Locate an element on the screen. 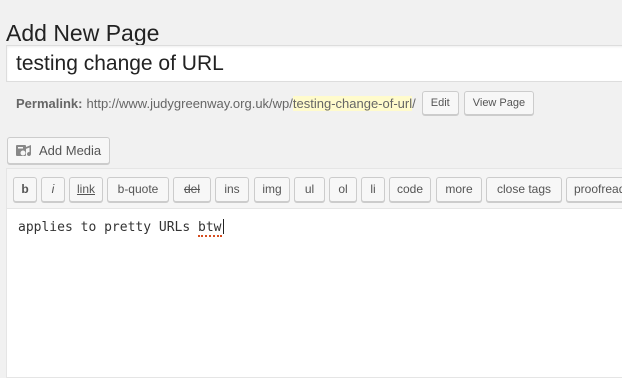 The width and height of the screenshot is (622, 378). editor-content: applies to pretty URLs btw is located at coordinates (121, 228).